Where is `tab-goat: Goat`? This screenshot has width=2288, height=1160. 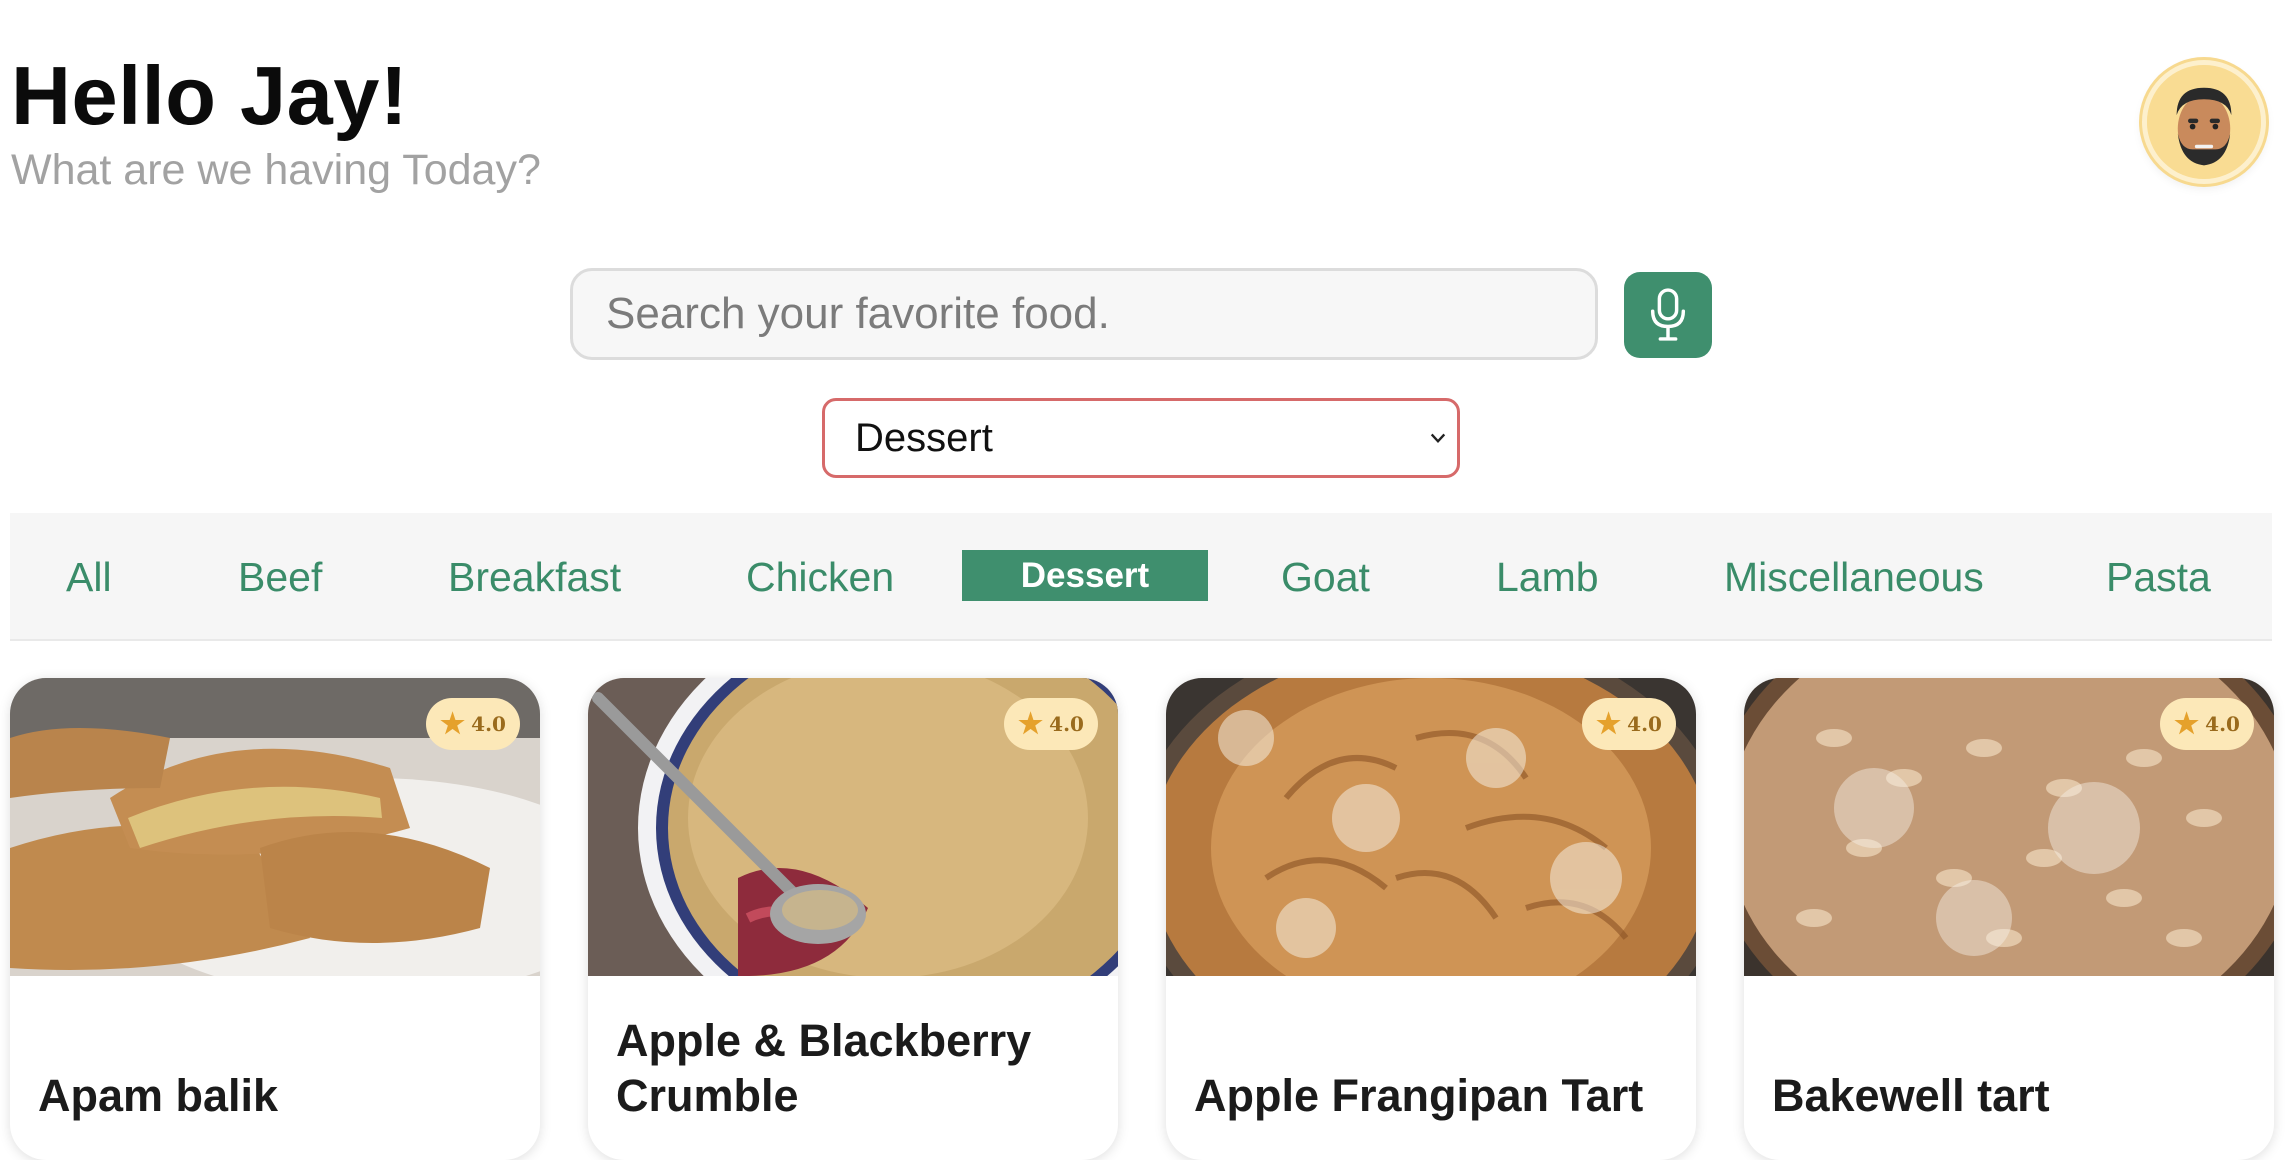
tab-goat: Goat is located at coordinates (1325, 577).